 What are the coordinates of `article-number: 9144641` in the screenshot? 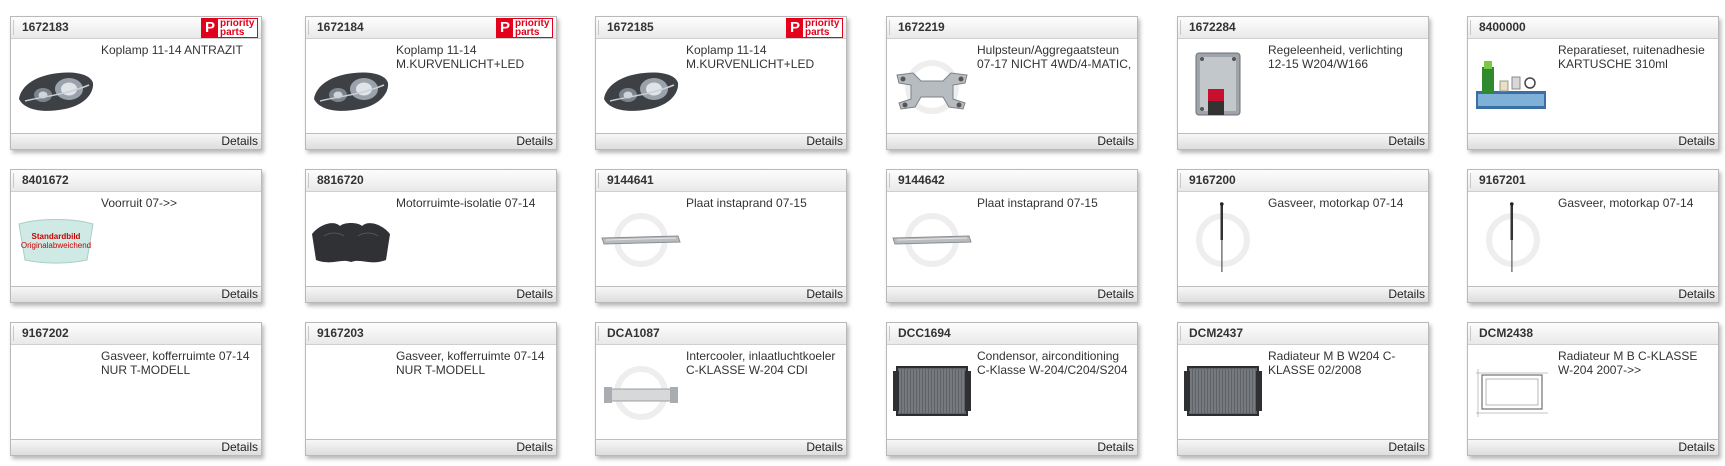 It's located at (630, 180).